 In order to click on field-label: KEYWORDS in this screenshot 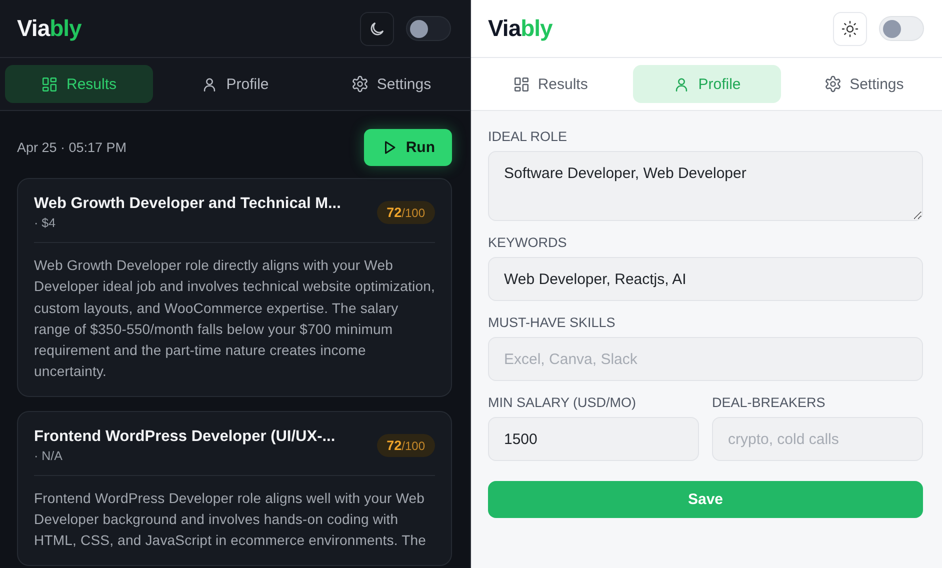, I will do `click(528, 242)`.